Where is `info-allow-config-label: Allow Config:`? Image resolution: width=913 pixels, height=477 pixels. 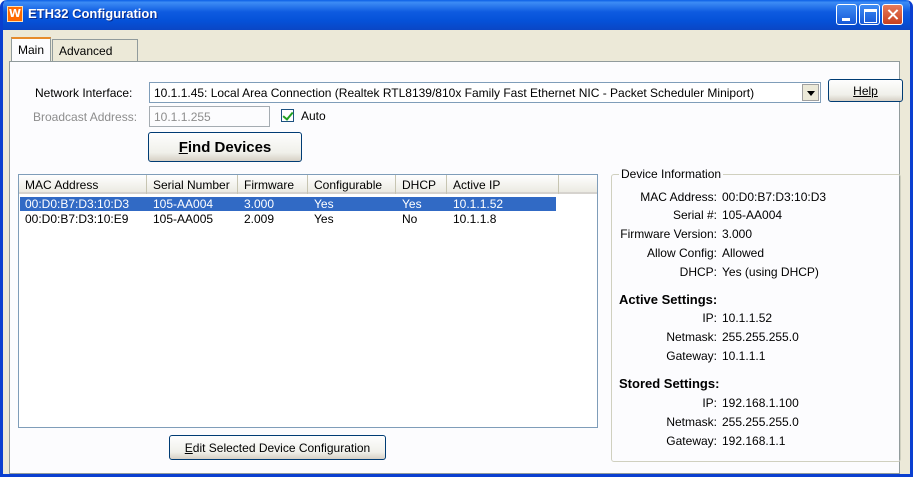
info-allow-config-label: Allow Config: is located at coordinates (681, 253).